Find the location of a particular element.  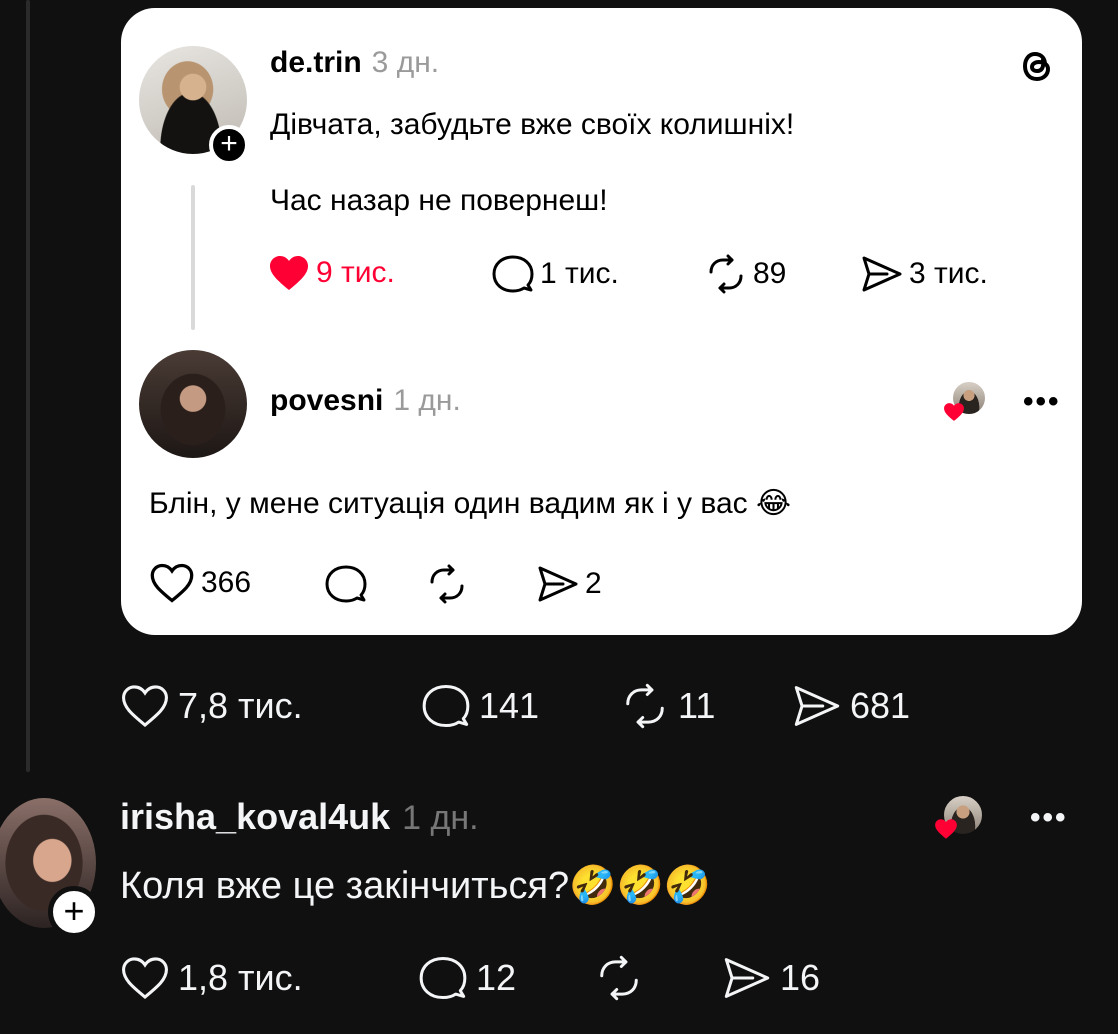

reply-comment-button is located at coordinates (346, 584).